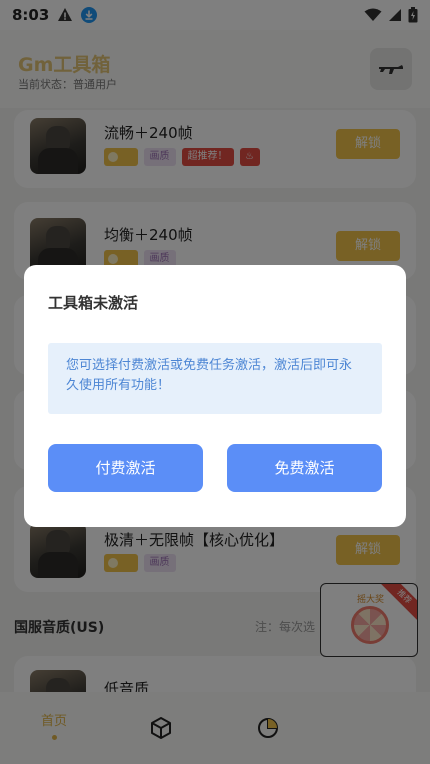 This screenshot has width=430, height=764. What do you see at coordinates (125, 468) in the screenshot?
I see `paid-activate-button: 付费激活` at bounding box center [125, 468].